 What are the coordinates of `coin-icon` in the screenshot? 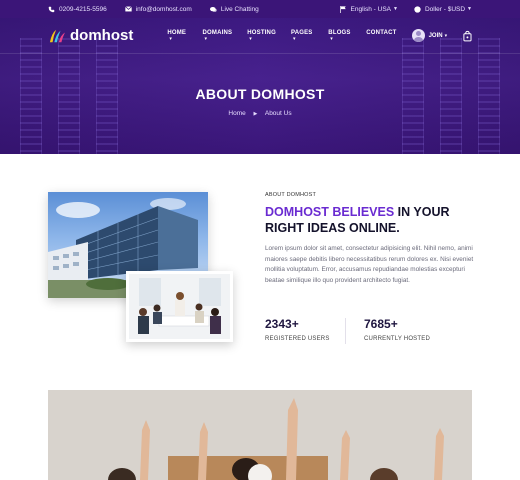 It's located at (417, 9).